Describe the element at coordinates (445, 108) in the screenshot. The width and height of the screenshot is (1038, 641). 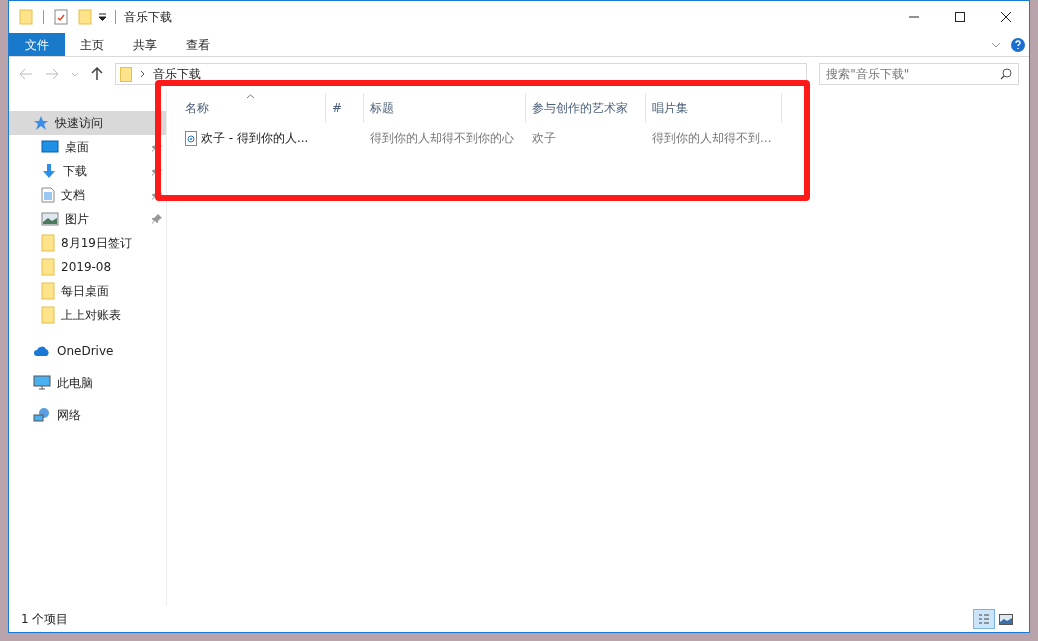
I see `column-header: 标题` at that location.